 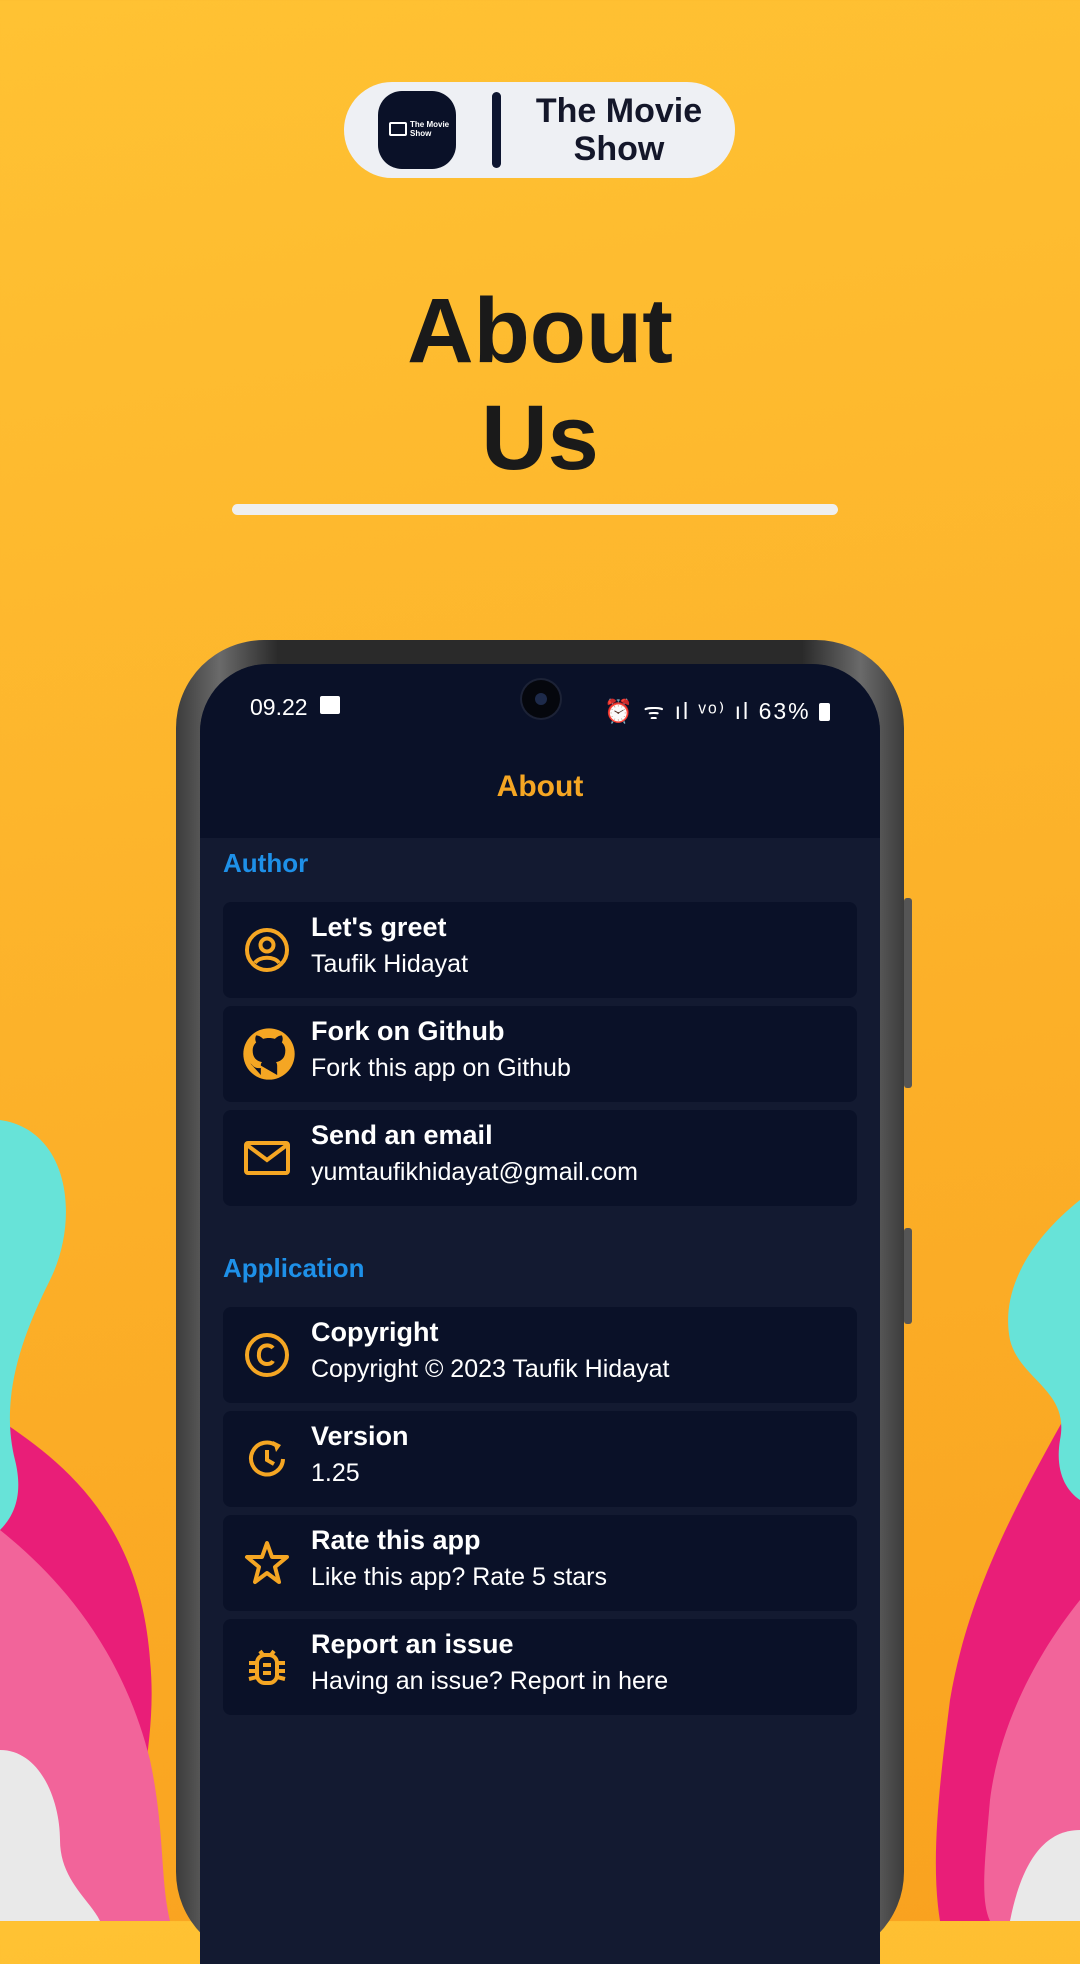 I want to click on item-title: Report an issue, so click(x=412, y=1644).